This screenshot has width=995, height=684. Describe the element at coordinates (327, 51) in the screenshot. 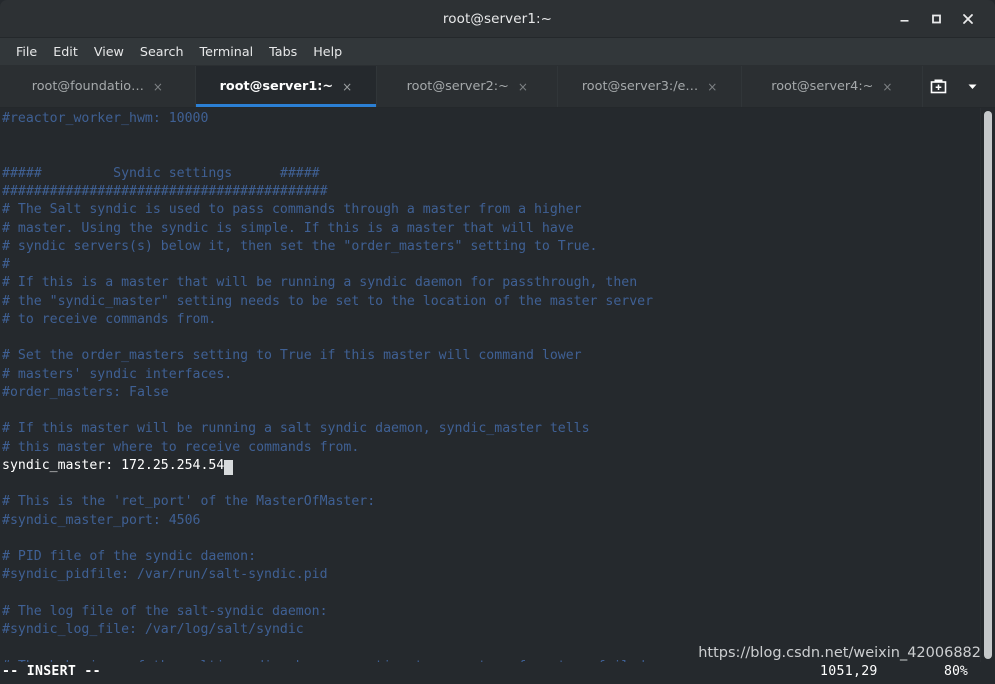

I see `menu-item-help: Help` at that location.